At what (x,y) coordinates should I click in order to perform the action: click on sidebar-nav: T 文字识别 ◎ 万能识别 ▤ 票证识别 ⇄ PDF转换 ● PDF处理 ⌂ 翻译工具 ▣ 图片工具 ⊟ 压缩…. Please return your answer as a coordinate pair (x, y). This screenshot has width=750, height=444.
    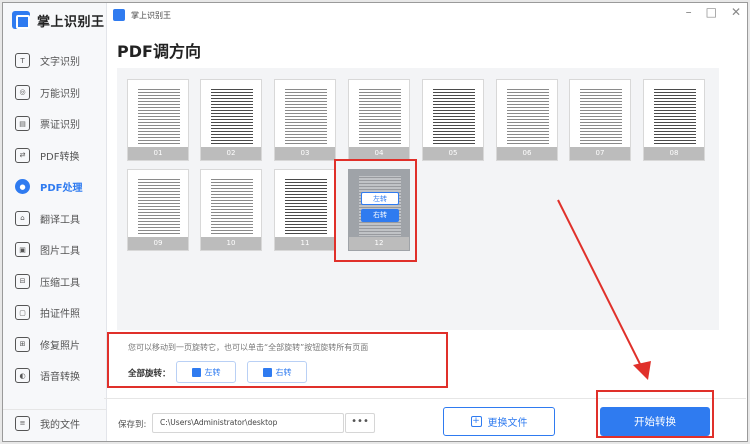
    Looking at the image, I should click on (54, 218).